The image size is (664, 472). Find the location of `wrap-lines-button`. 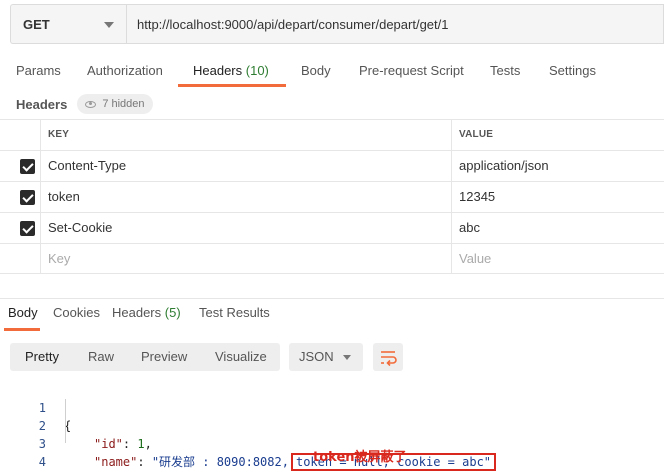

wrap-lines-button is located at coordinates (388, 357).